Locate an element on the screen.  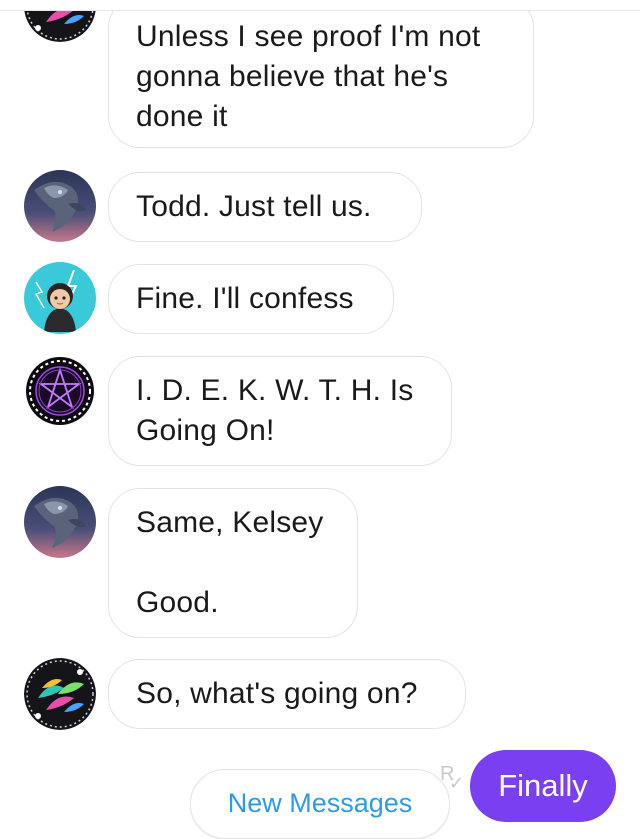
message-text-line: Fine. I'll confess is located at coordinates (245, 298).